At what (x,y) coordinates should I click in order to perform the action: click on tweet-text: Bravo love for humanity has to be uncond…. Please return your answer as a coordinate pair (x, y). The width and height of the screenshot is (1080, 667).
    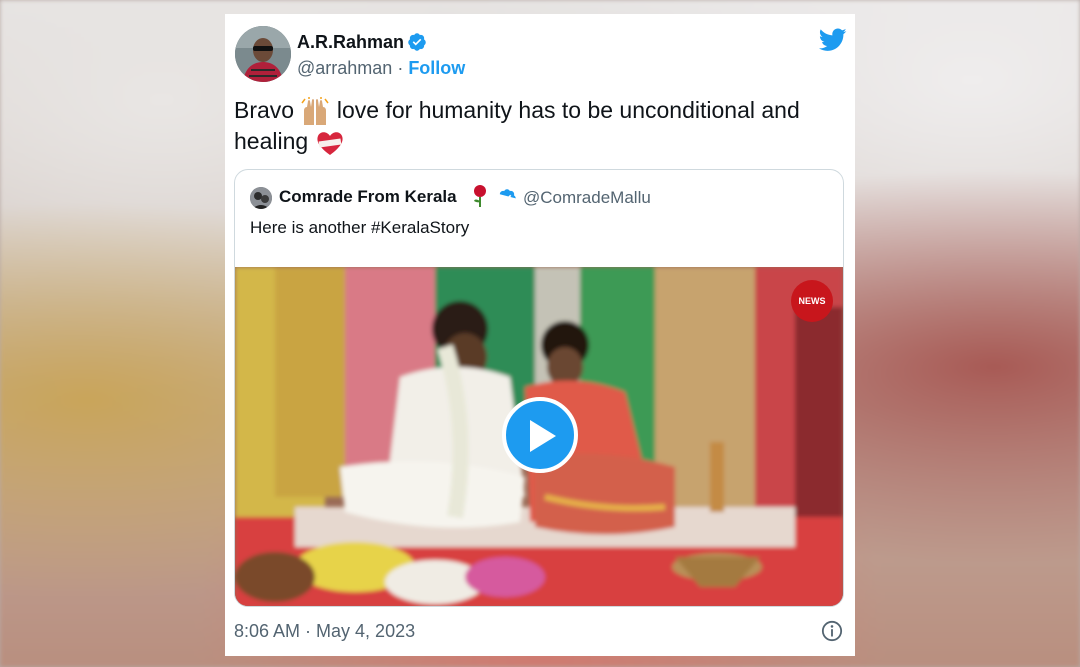
    Looking at the image, I should click on (534, 127).